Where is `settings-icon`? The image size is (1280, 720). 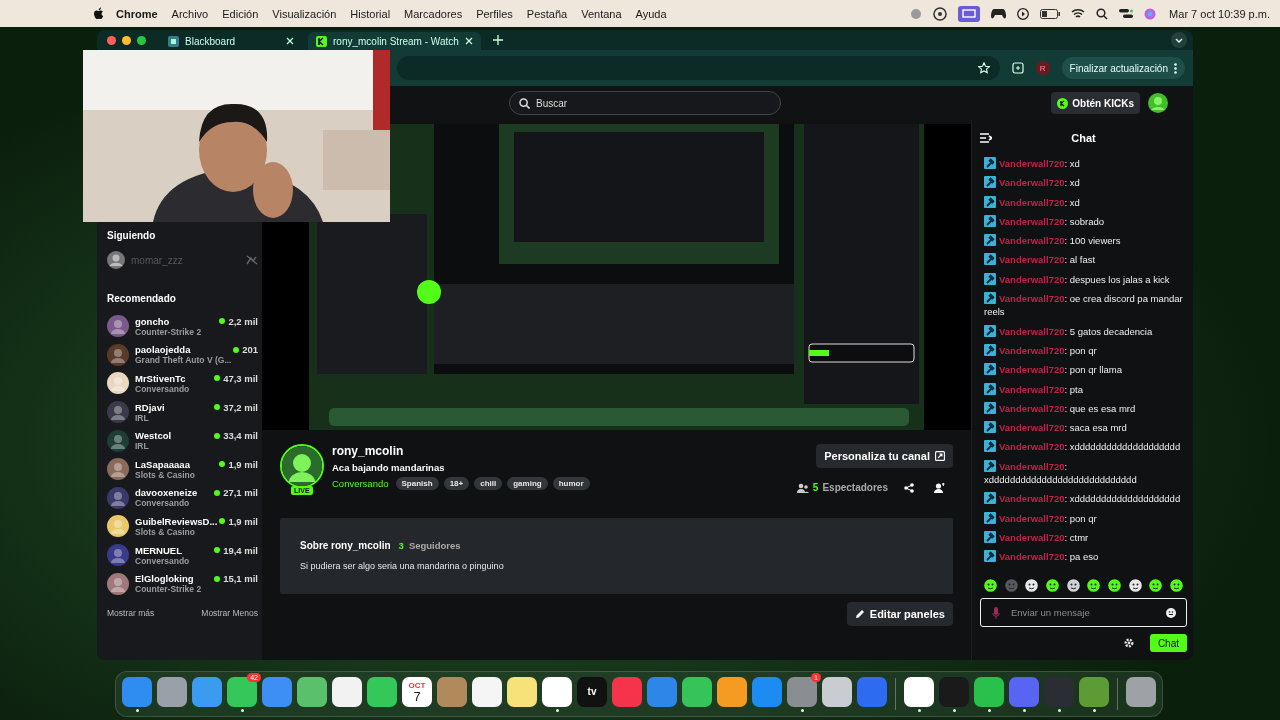 settings-icon is located at coordinates (1128, 643).